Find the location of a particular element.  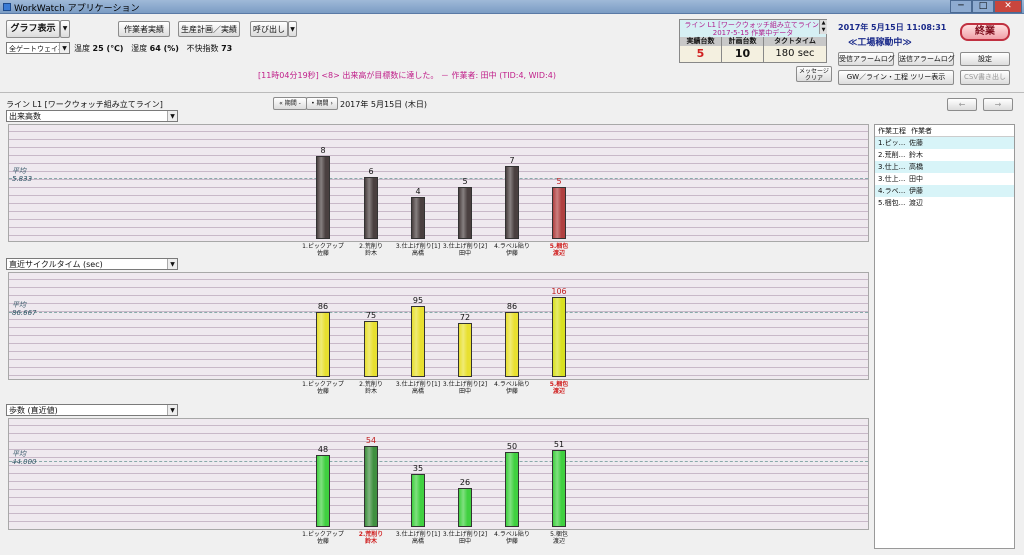

chart-metric-select: 出来高数 ▼ is located at coordinates (92, 116).